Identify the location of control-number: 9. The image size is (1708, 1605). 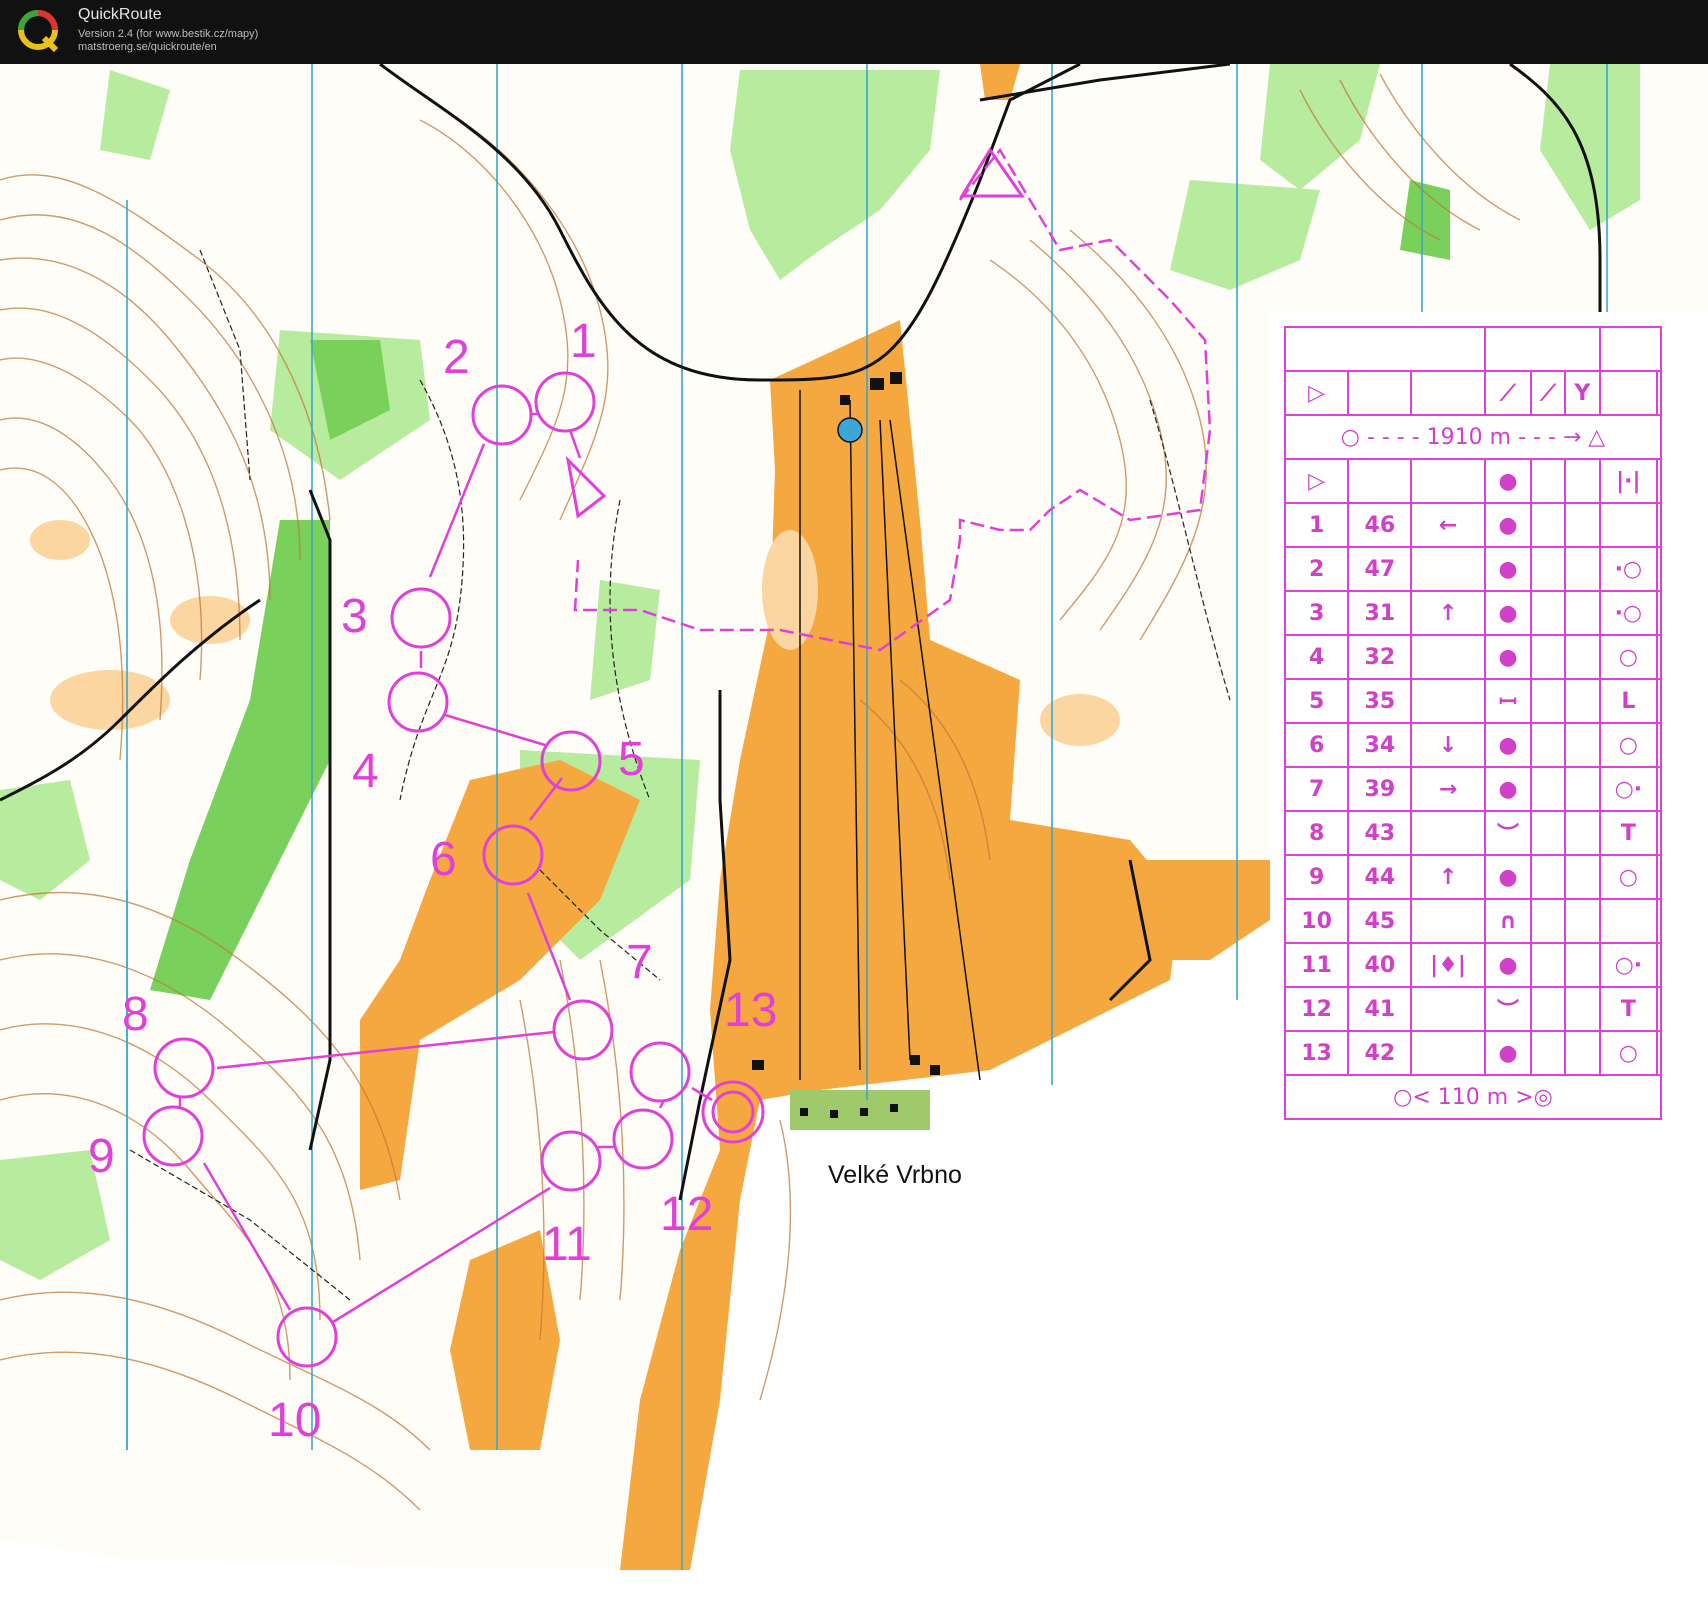
(101, 1156).